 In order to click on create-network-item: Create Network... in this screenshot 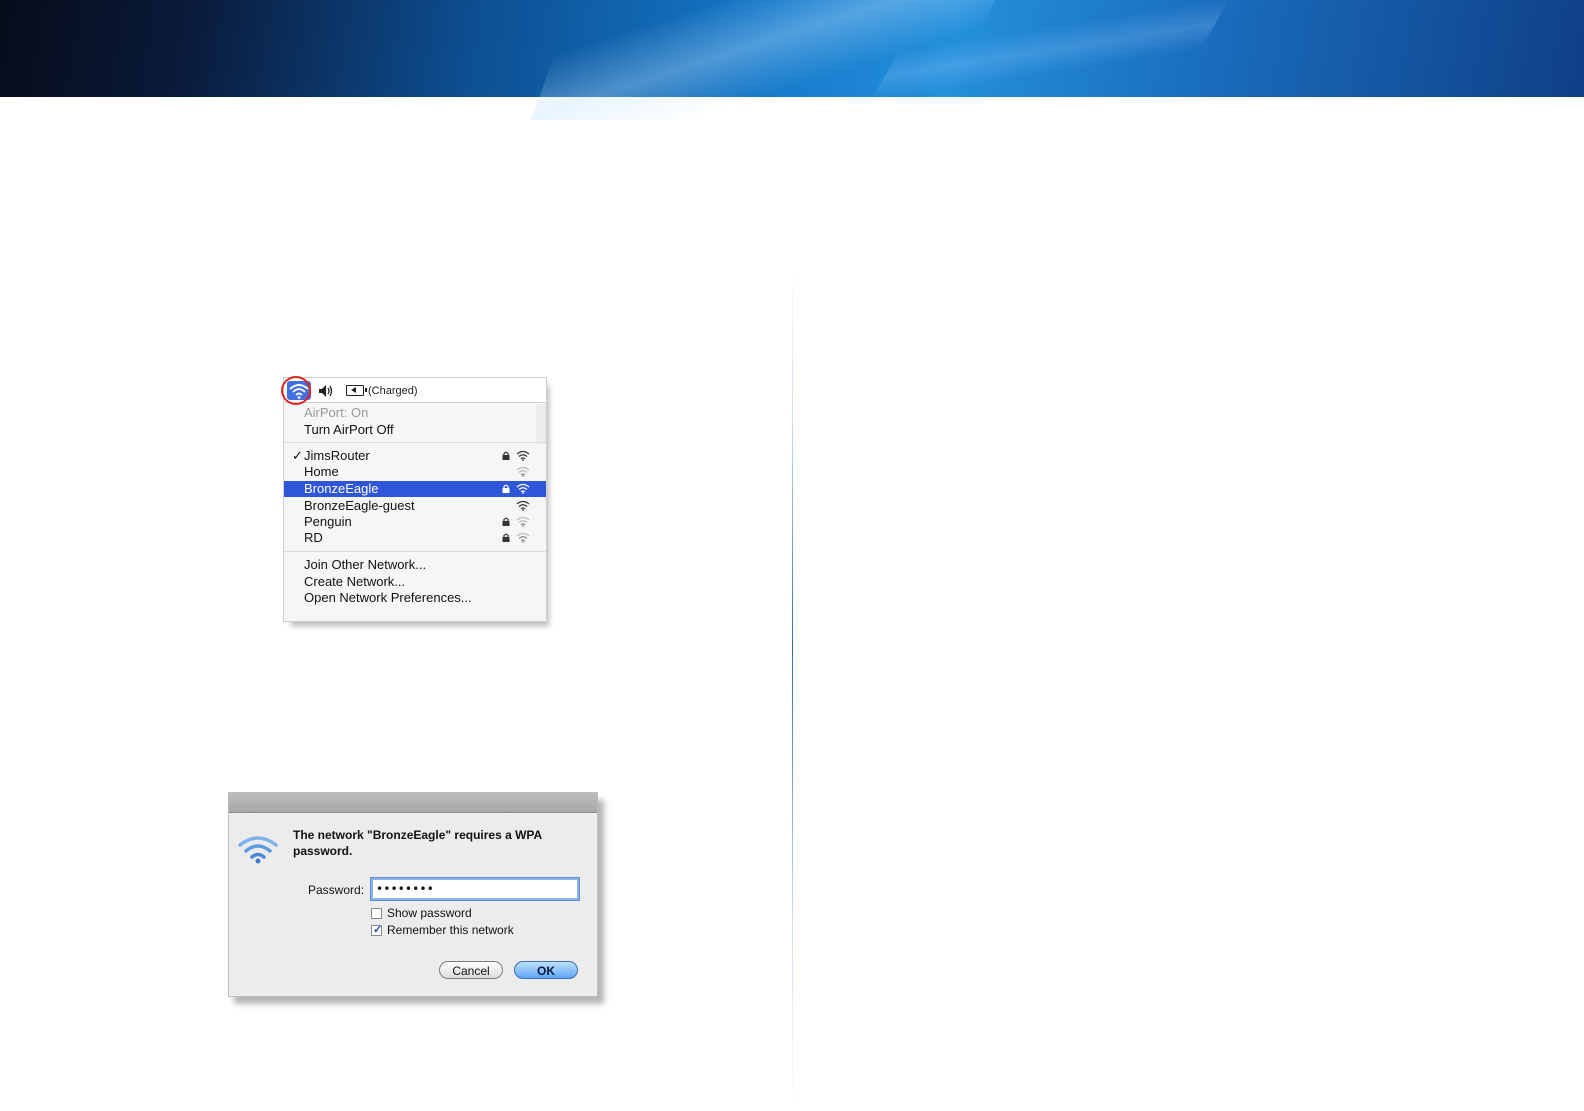, I will do `click(415, 582)`.